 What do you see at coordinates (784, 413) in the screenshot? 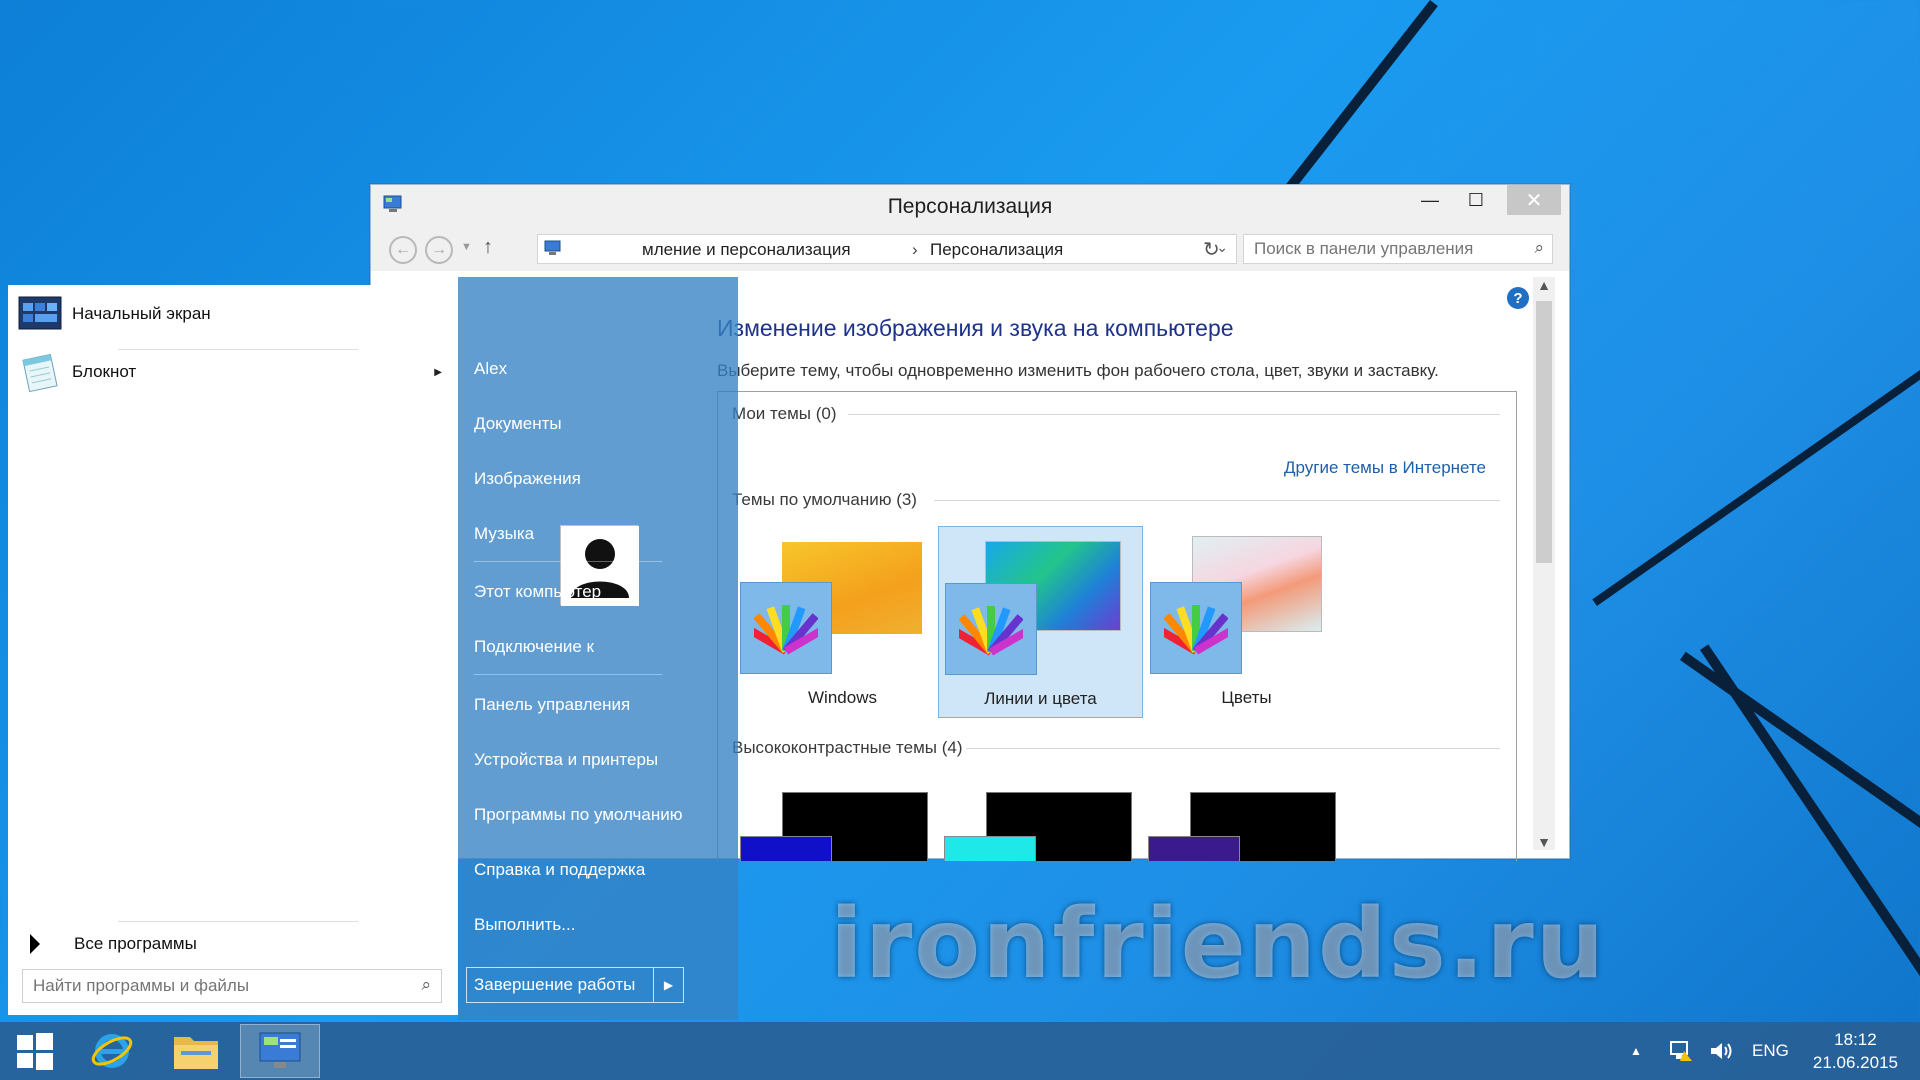
I see `my-themes-header: Мои темы (0)` at bounding box center [784, 413].